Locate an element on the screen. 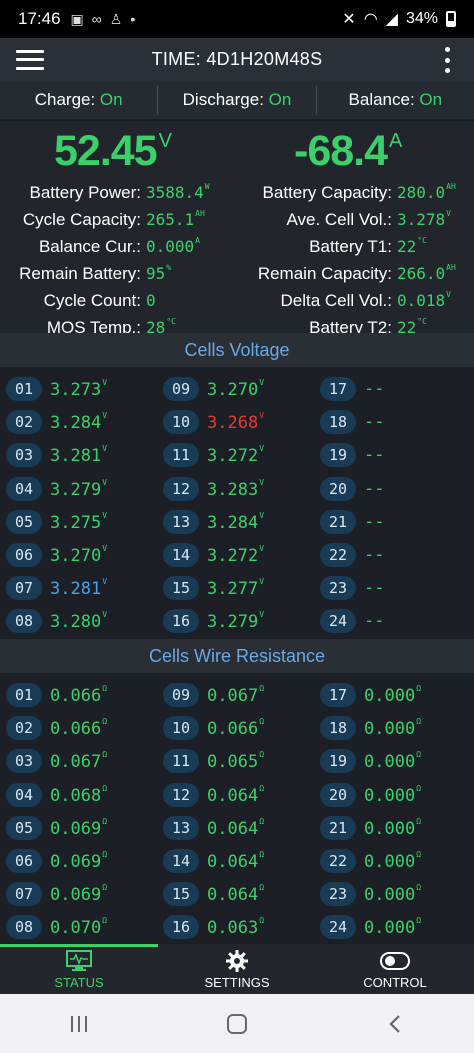  cell-number-badge: 24 is located at coordinates (338, 927).